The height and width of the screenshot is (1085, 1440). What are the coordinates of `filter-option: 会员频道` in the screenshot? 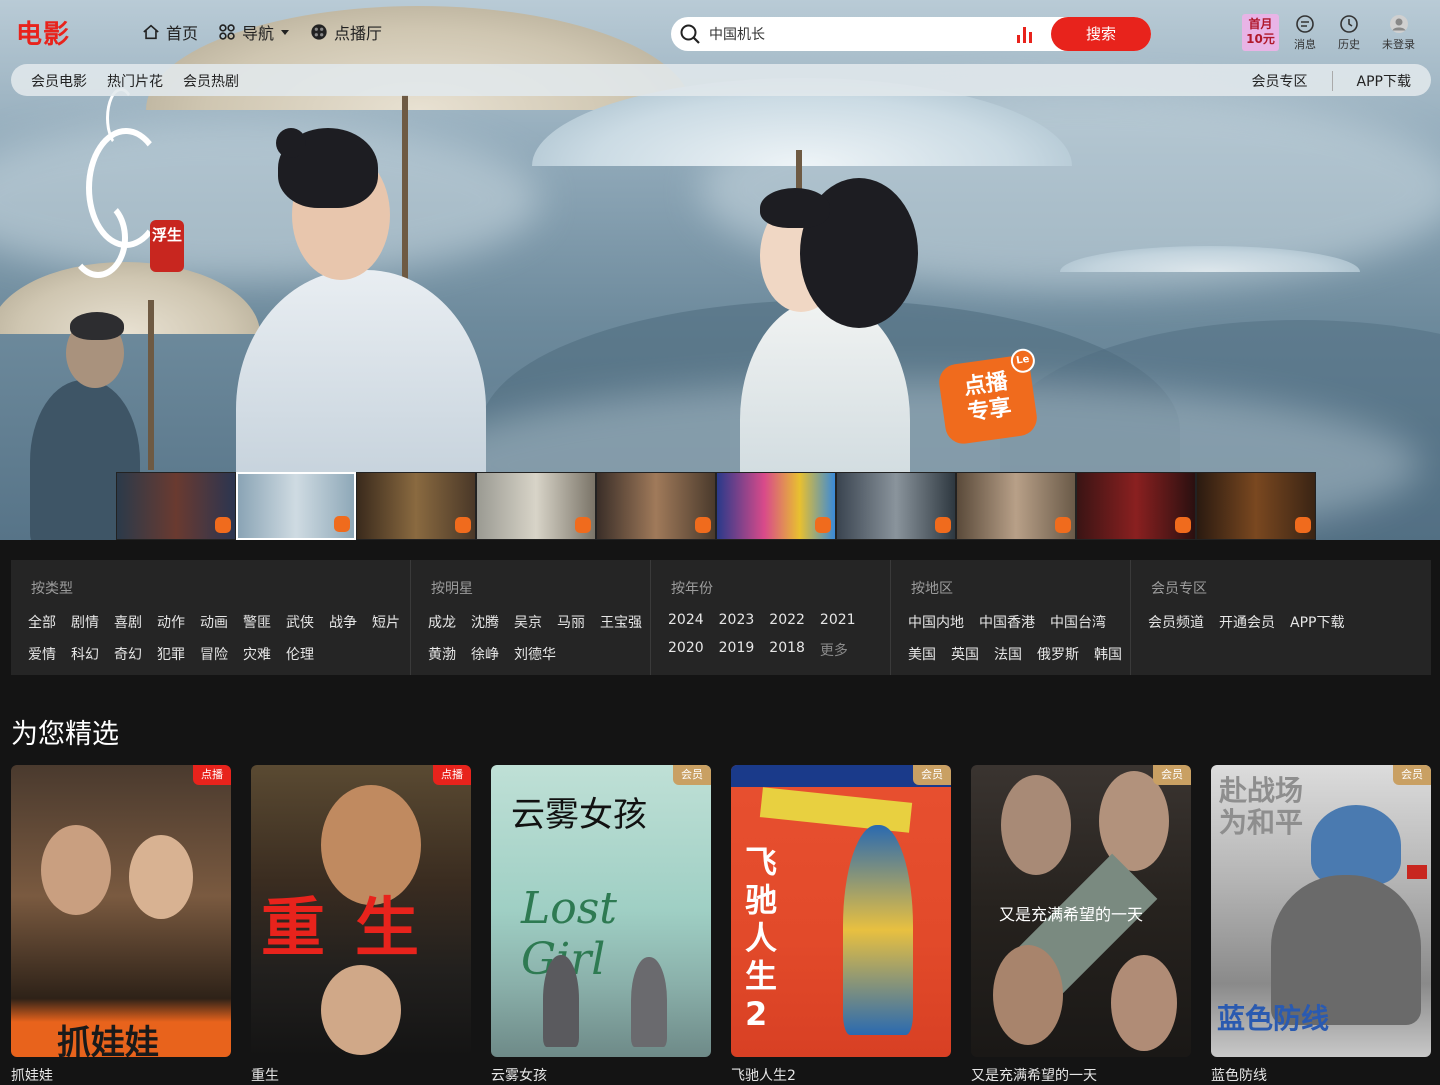 It's located at (1176, 622).